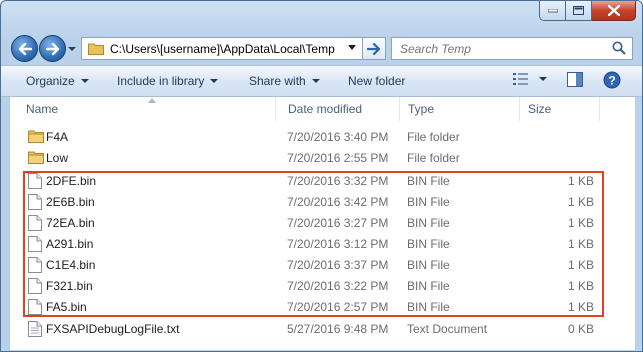 Image resolution: width=643 pixels, height=352 pixels. I want to click on preview-pane-button, so click(575, 79).